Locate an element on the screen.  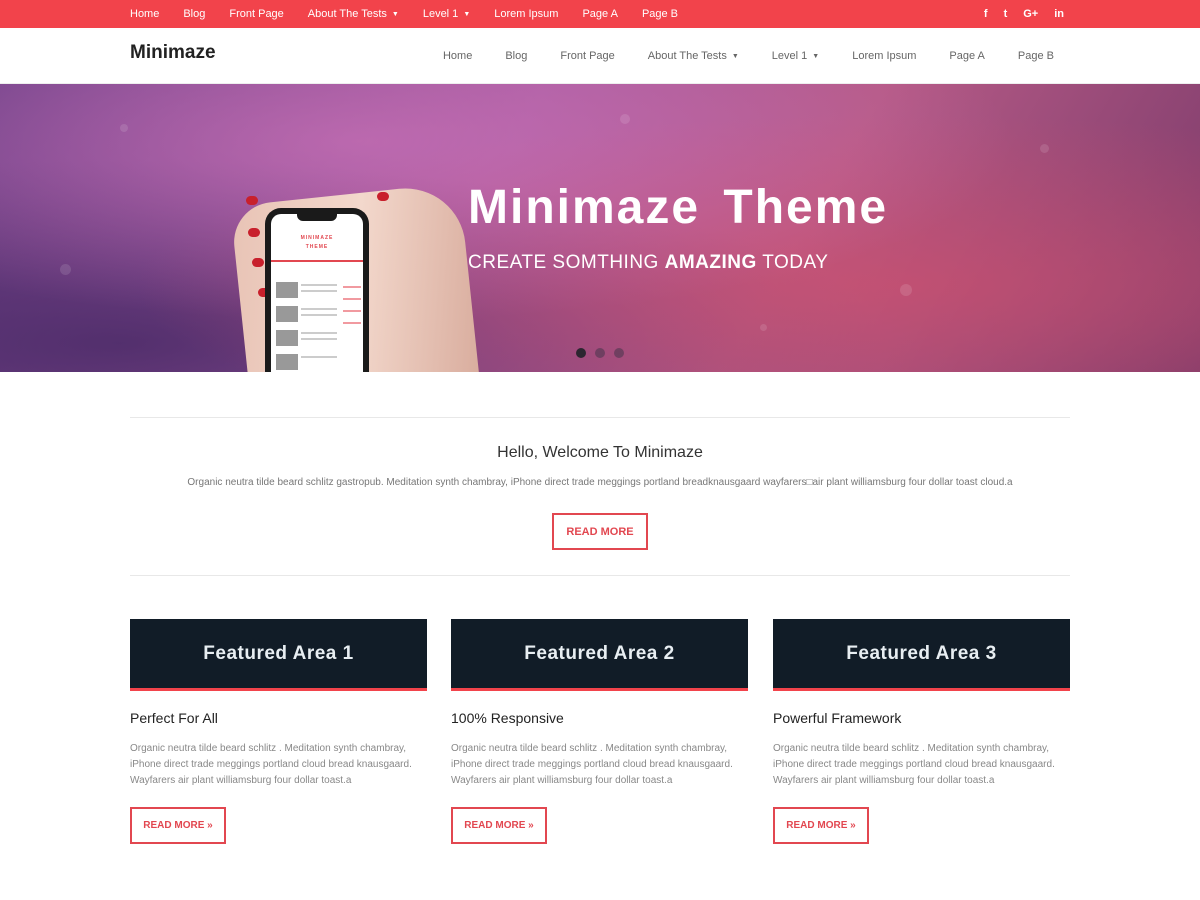
hero-subtitle-text: TODAY is located at coordinates (792, 262).